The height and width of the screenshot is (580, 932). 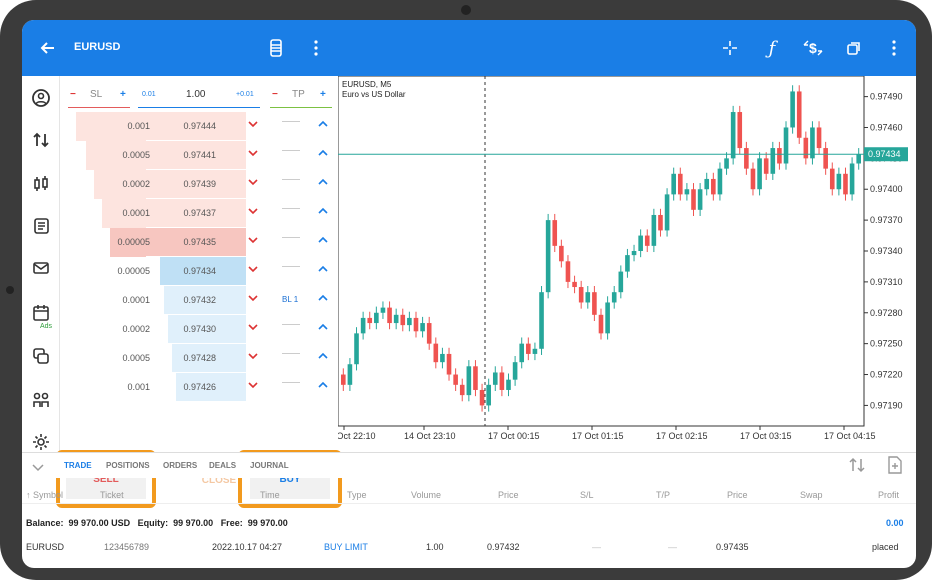 I want to click on sort-icon, so click(x=857, y=467).